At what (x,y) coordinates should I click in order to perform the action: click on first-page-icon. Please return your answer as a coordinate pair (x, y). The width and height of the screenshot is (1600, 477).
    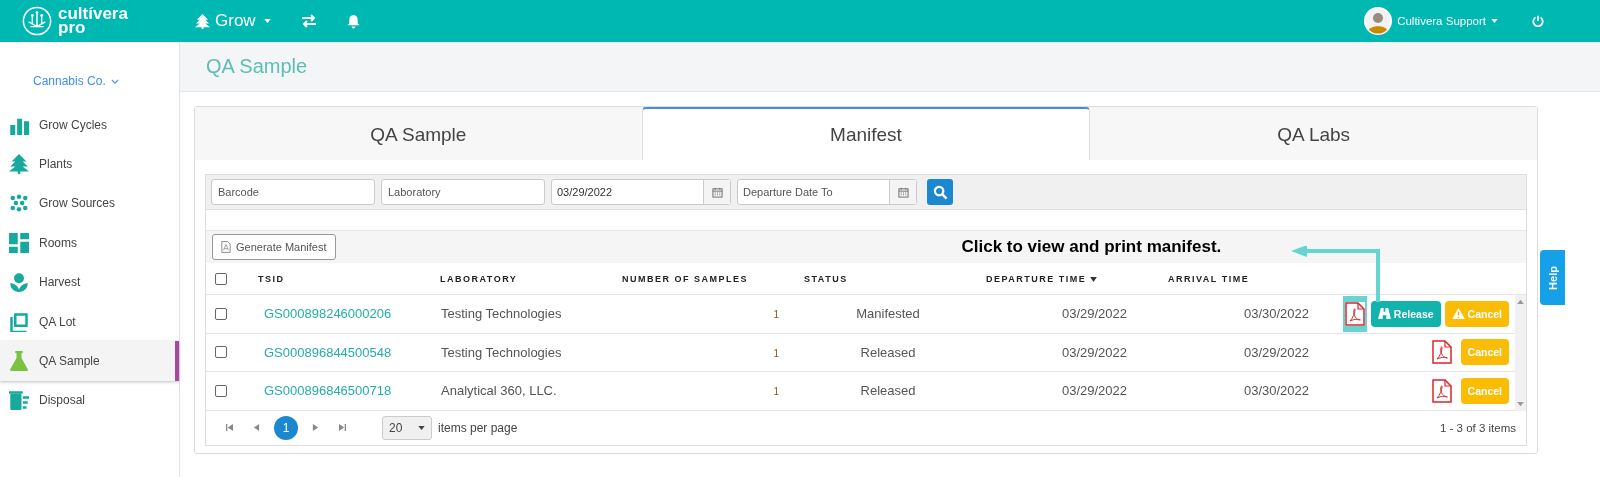
    Looking at the image, I should click on (229, 427).